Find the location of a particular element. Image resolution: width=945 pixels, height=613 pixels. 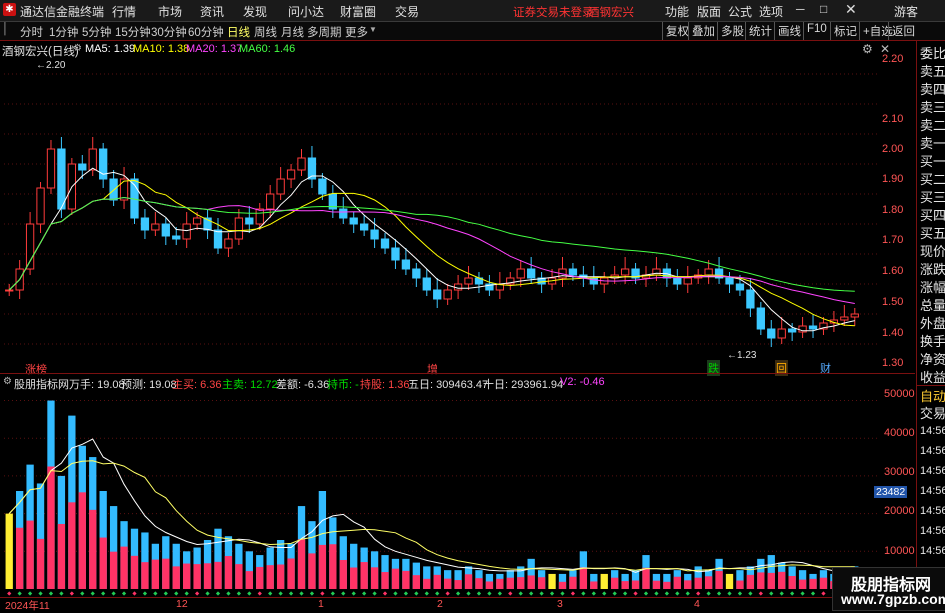

menu-formula: 公式 is located at coordinates (740, 11).